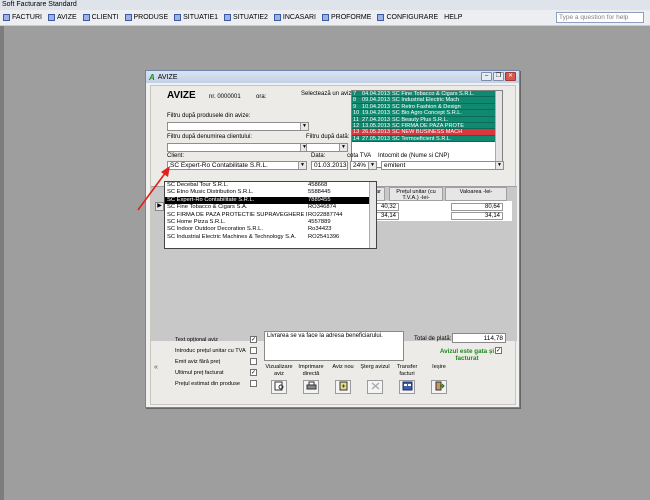 Image resolution: width=650 pixels, height=500 pixels. What do you see at coordinates (407, 387) in the screenshot?
I see `transfer-button` at bounding box center [407, 387].